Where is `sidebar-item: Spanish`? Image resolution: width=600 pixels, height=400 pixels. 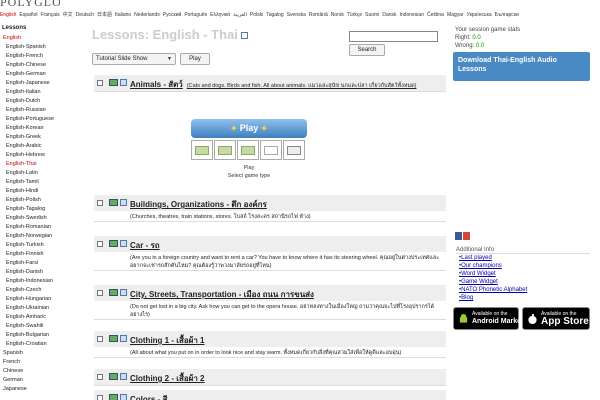
sidebar-item: Spanish is located at coordinates (42, 353).